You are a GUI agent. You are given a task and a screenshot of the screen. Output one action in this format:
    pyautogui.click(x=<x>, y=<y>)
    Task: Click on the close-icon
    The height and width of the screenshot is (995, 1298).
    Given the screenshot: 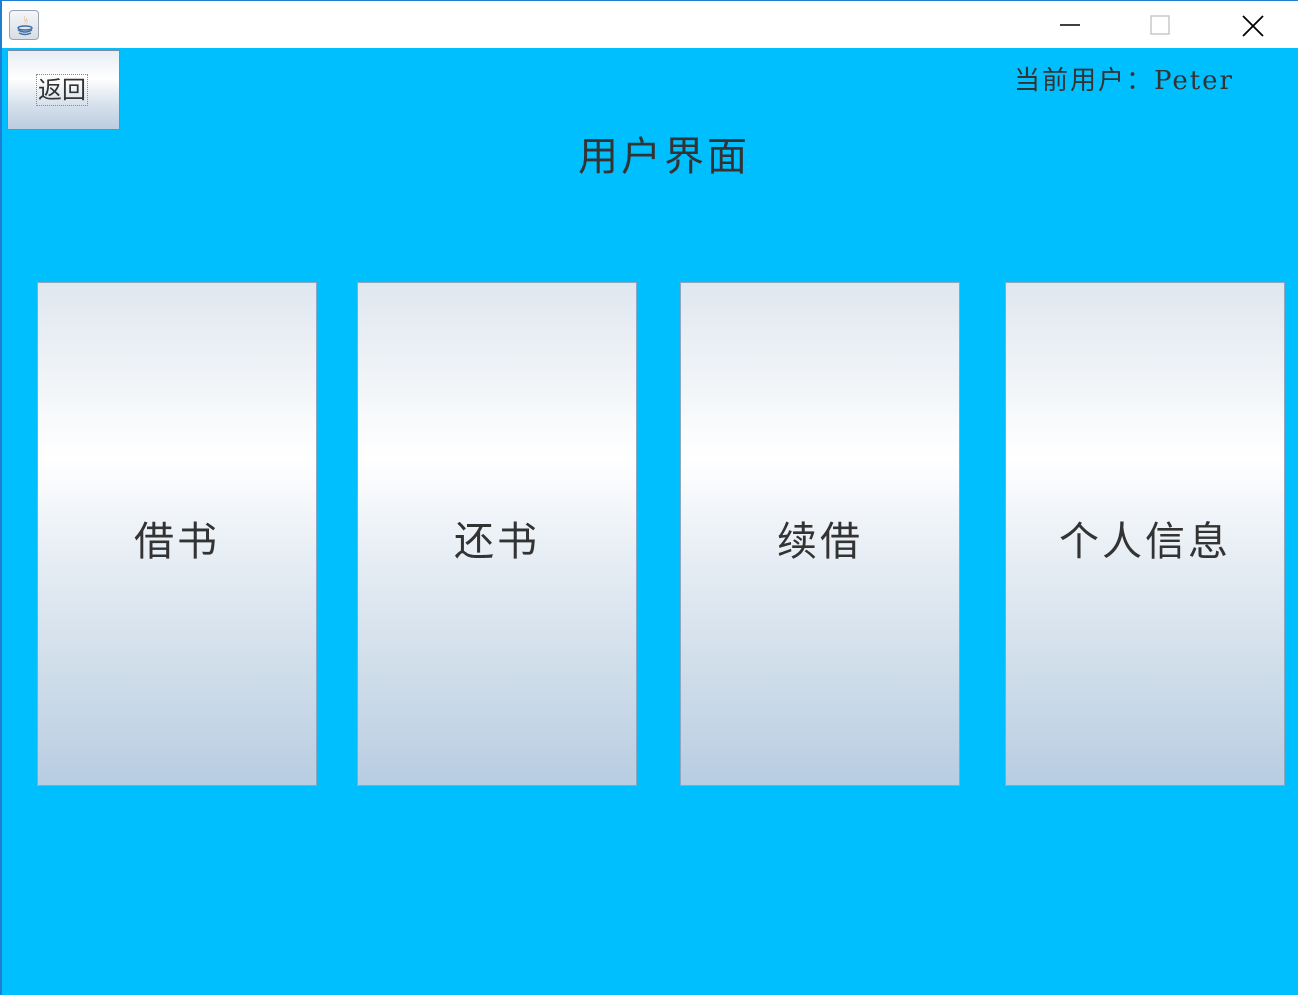 What is the action you would take?
    pyautogui.click(x=1253, y=26)
    